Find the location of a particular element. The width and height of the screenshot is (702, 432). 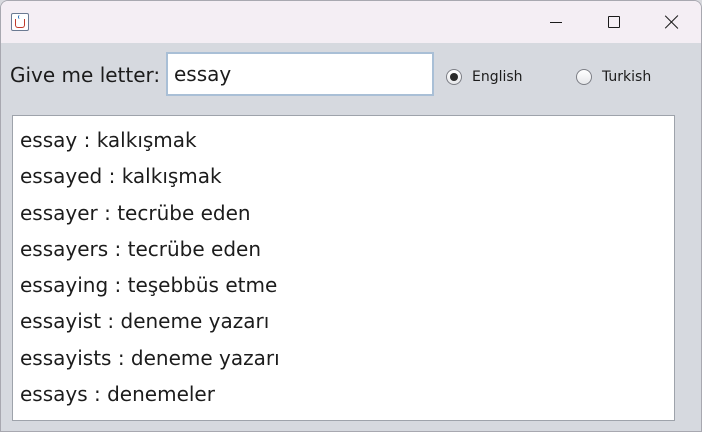

radio-button-checked is located at coordinates (454, 77).